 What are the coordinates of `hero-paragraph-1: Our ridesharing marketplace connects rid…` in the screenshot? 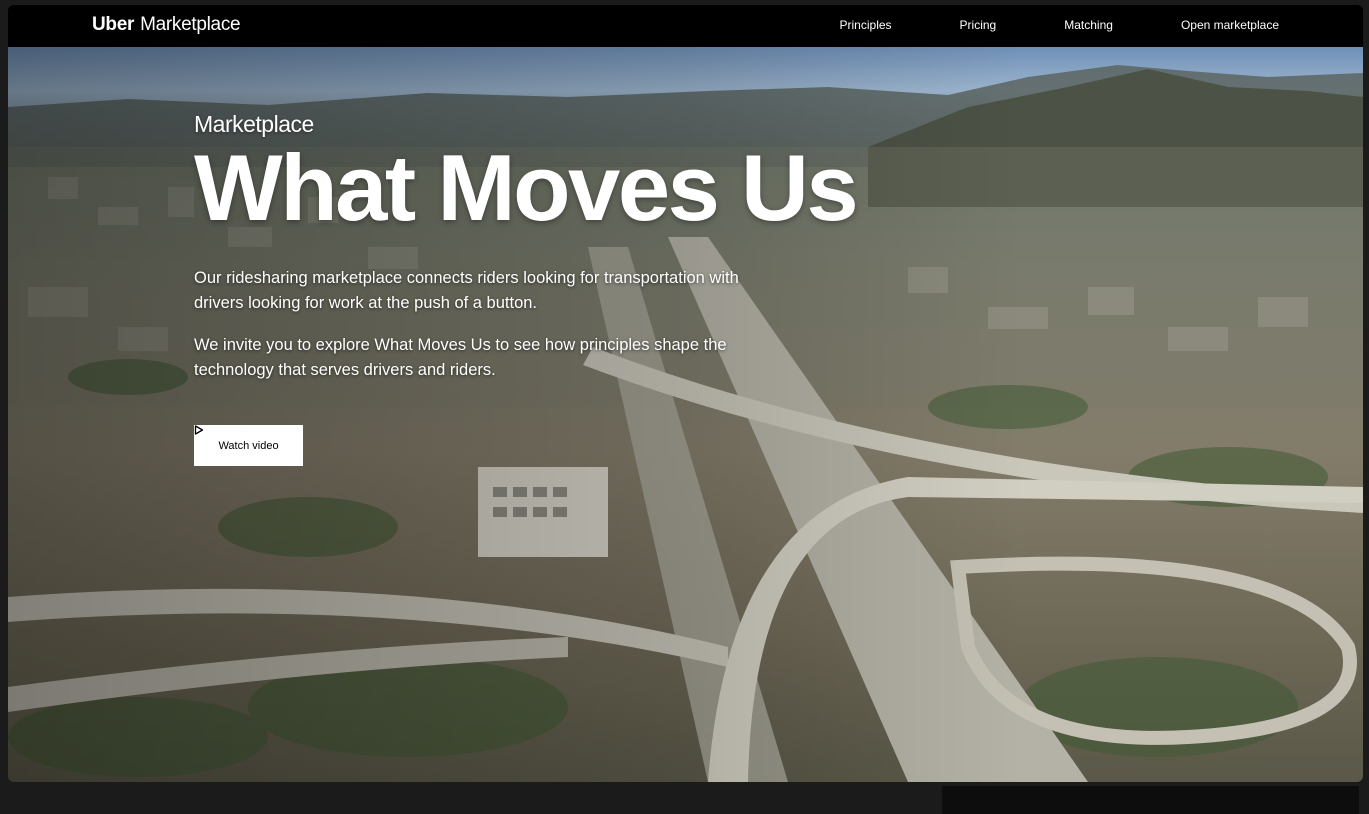 It's located at (466, 290).